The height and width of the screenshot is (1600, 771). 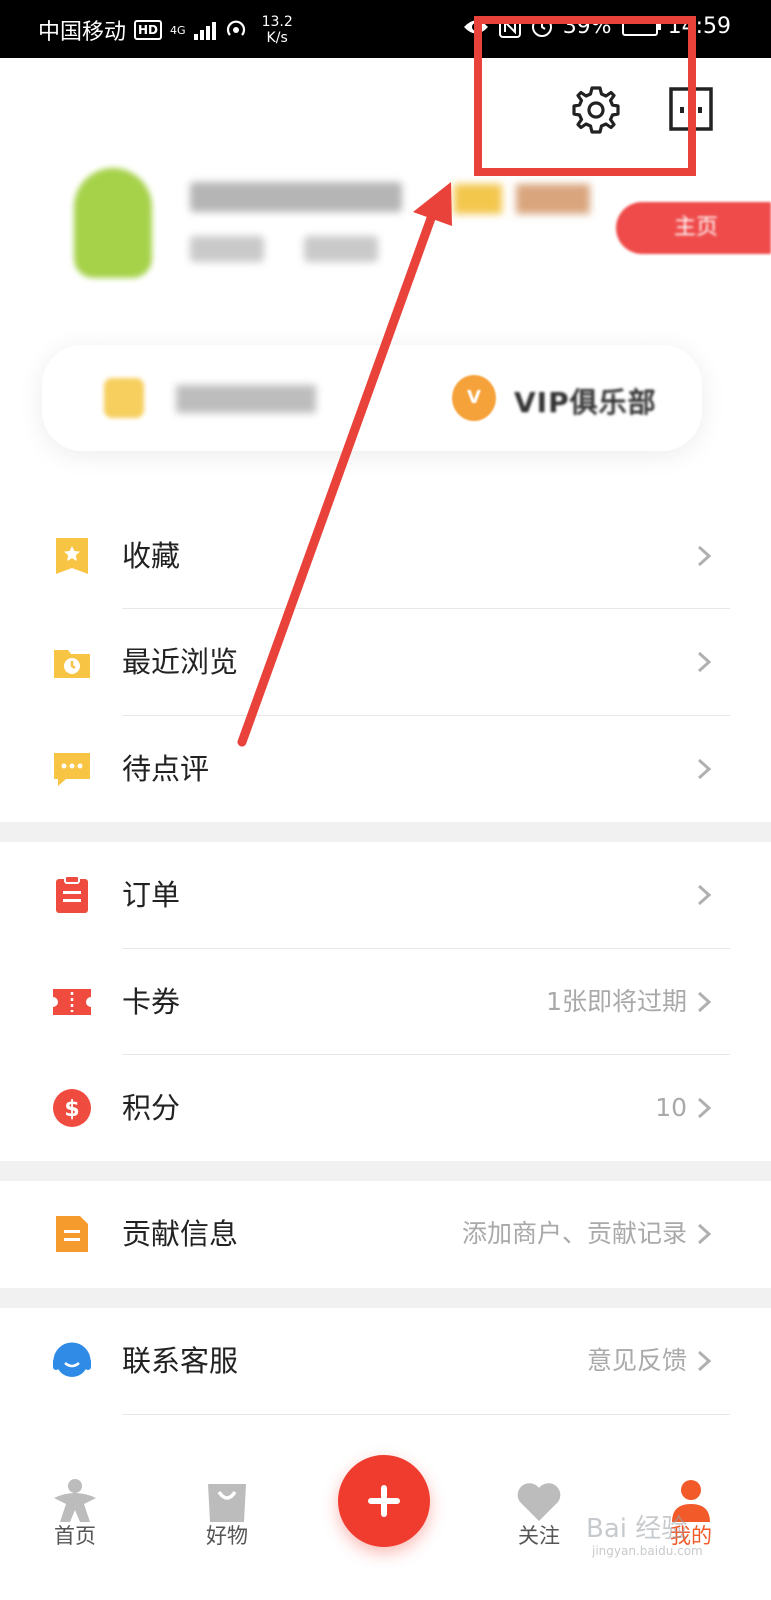 What do you see at coordinates (180, 1234) in the screenshot?
I see `menu-label-contribution: 贡献信息` at bounding box center [180, 1234].